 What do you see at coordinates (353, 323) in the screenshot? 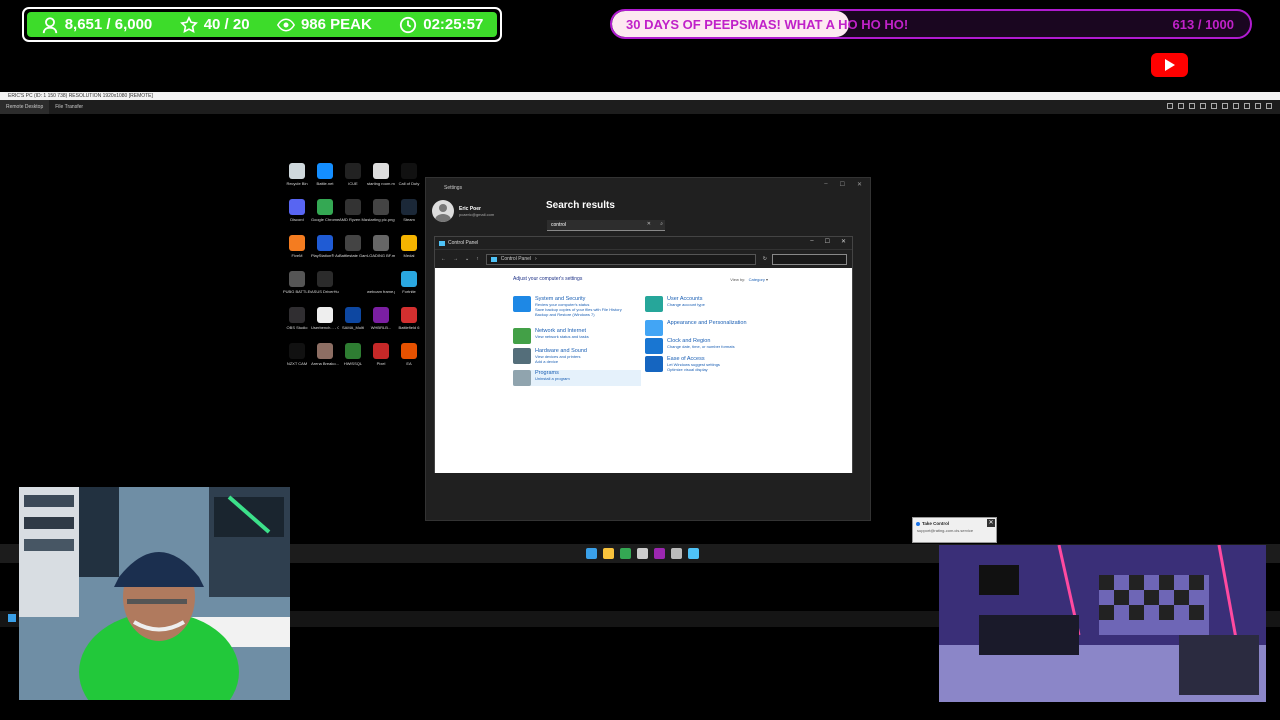
I see `desktop-icon: SAMA_Multi` at bounding box center [353, 323].